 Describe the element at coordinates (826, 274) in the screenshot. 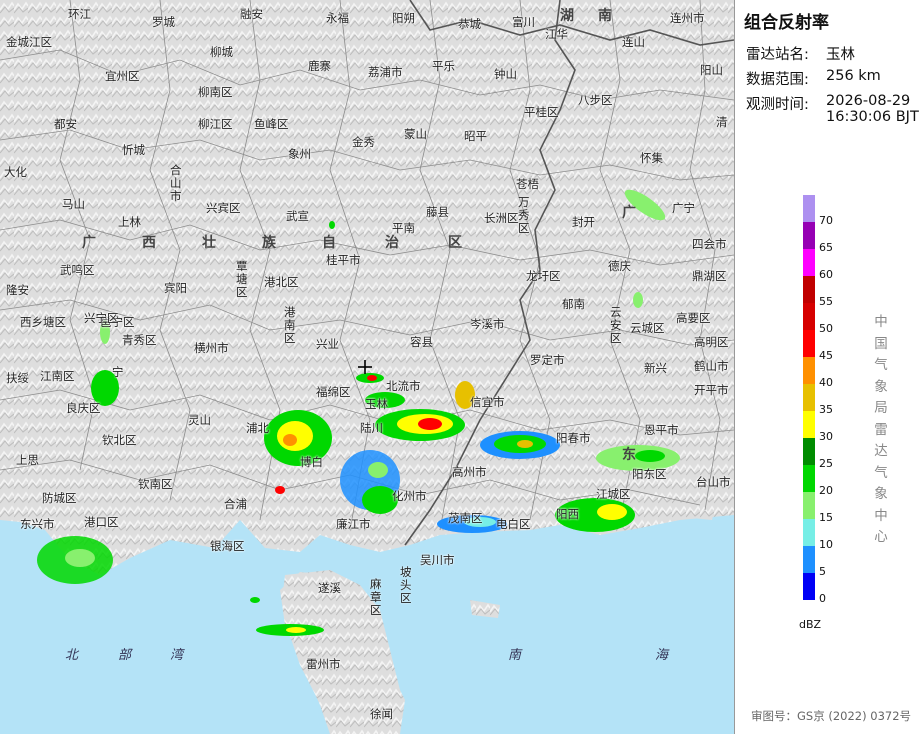

I see `legend-tick-label: 60` at that location.